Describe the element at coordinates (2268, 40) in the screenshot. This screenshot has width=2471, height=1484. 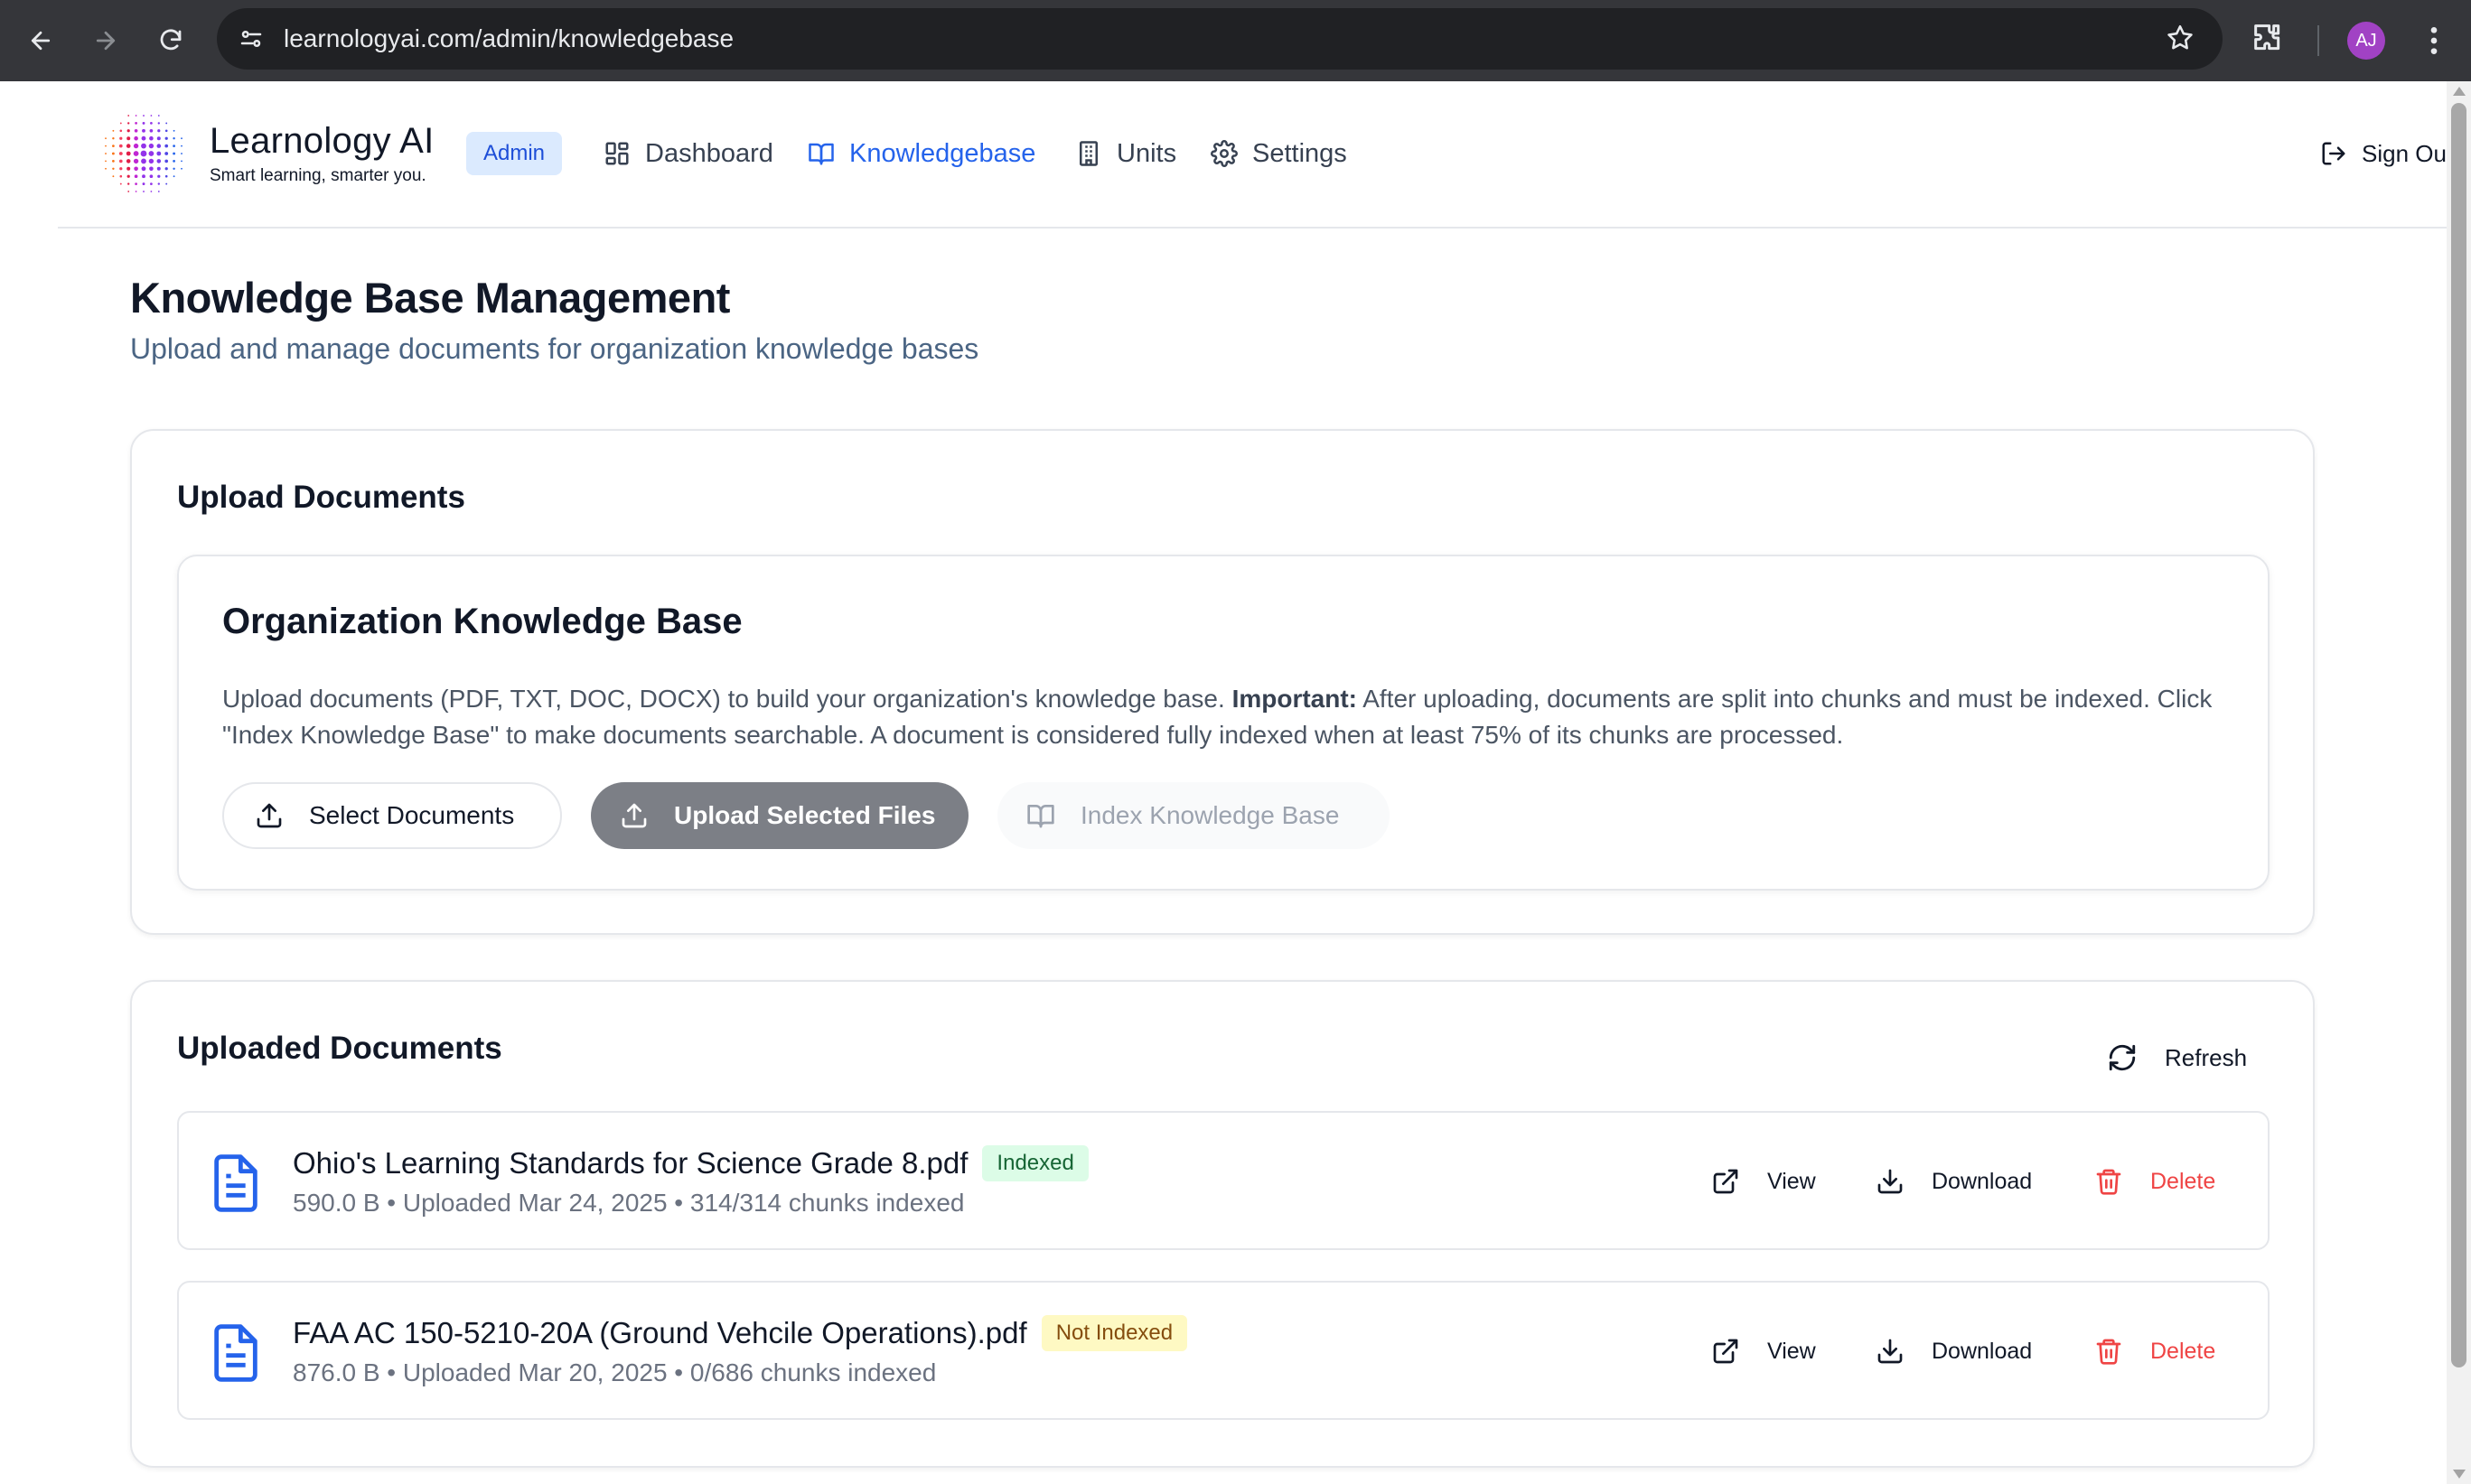
I see `extensions-icon` at that location.